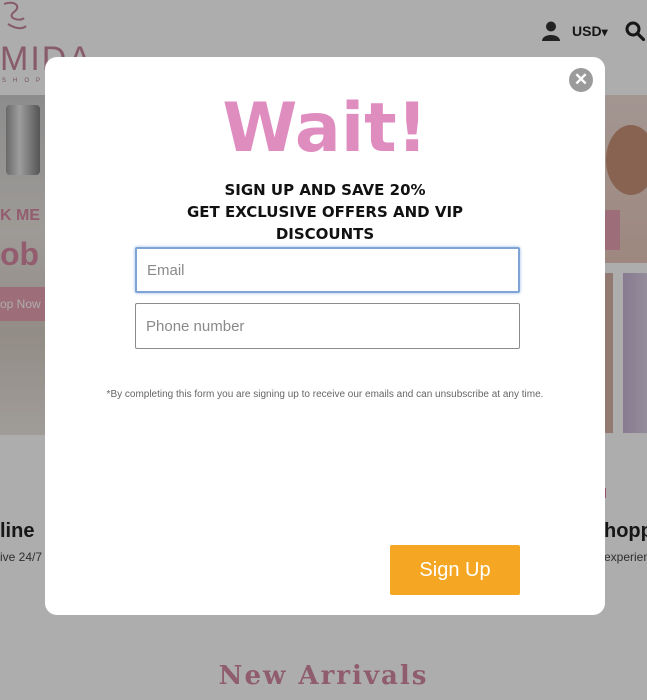 The height and width of the screenshot is (700, 647). What do you see at coordinates (455, 570) in the screenshot?
I see `sign-up-button: Sign Up` at bounding box center [455, 570].